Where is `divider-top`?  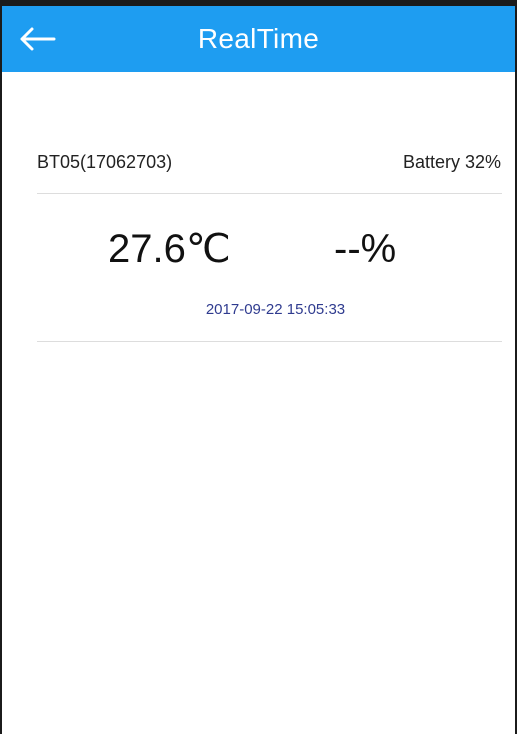 divider-top is located at coordinates (269, 193).